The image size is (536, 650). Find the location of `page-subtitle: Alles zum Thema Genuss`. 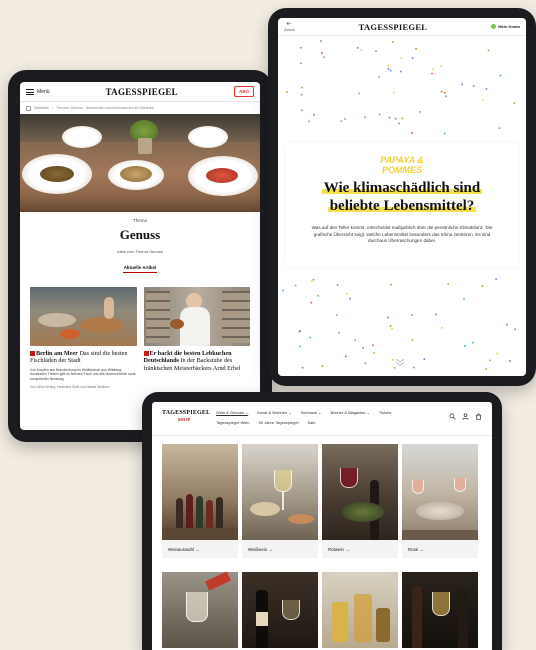

page-subtitle: Alles zum Thema Genuss is located at coordinates (140, 251).